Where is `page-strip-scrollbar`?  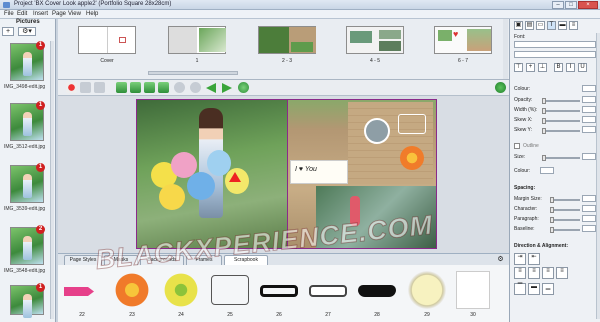
page-strip-scrollbar is located at coordinates (193, 73).